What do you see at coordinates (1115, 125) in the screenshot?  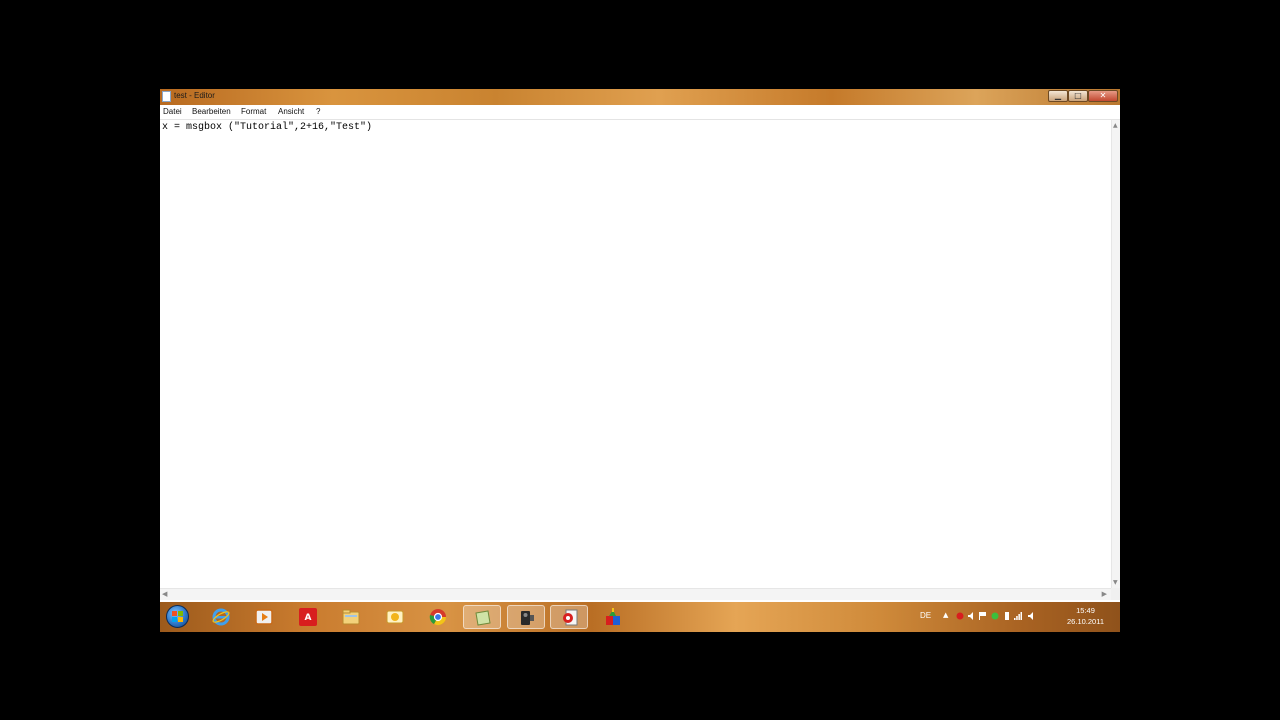 I see `scroll-up-icon: ▲` at bounding box center [1115, 125].